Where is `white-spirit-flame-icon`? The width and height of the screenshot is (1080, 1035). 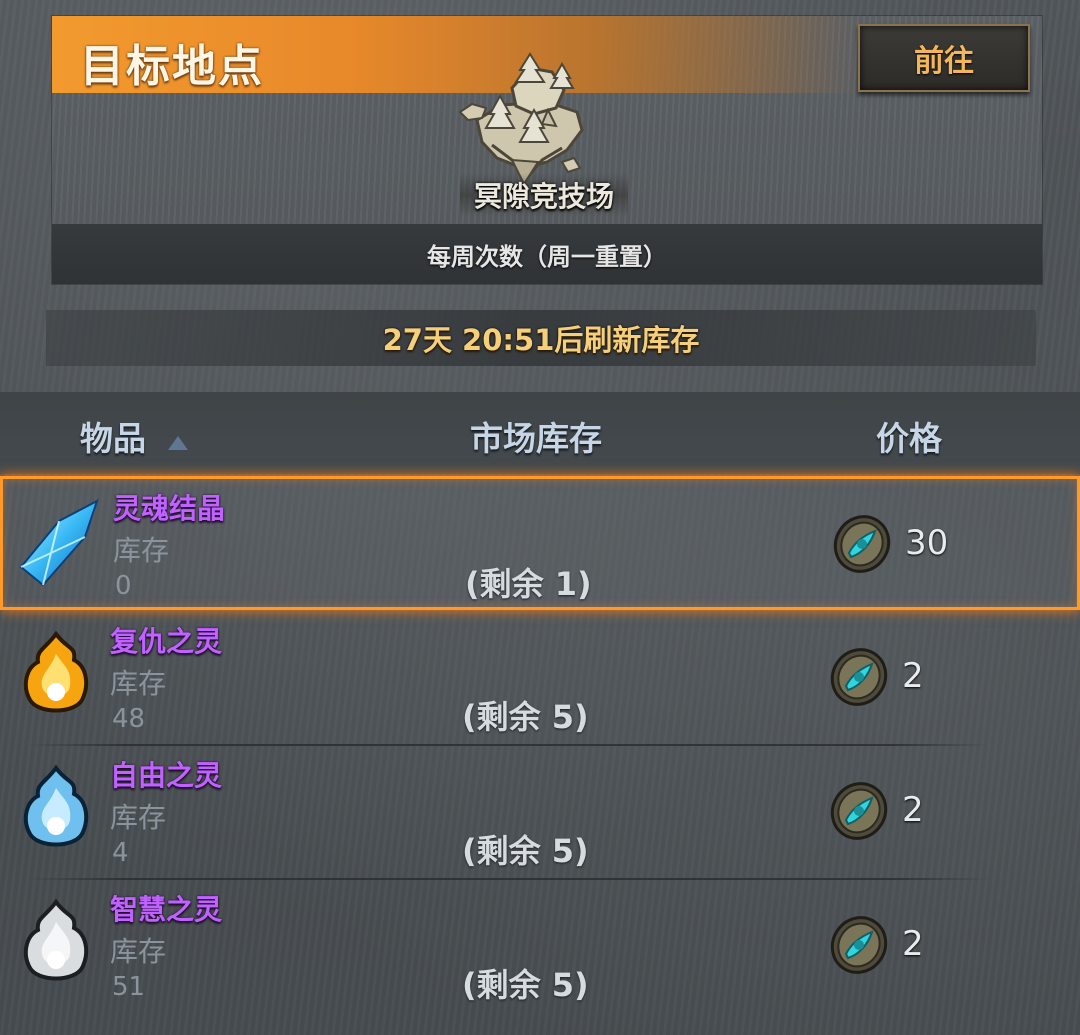 white-spirit-flame-icon is located at coordinates (56, 939).